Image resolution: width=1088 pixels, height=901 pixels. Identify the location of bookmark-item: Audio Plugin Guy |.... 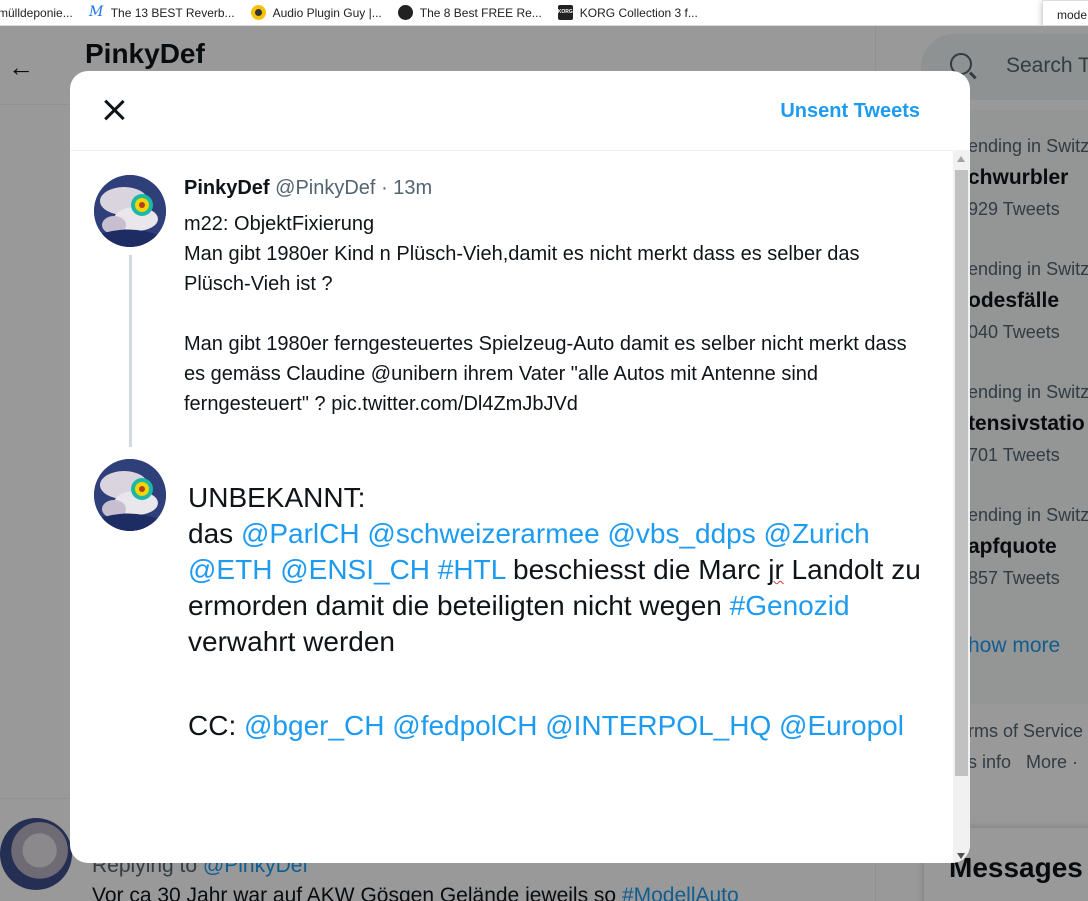
(316, 12).